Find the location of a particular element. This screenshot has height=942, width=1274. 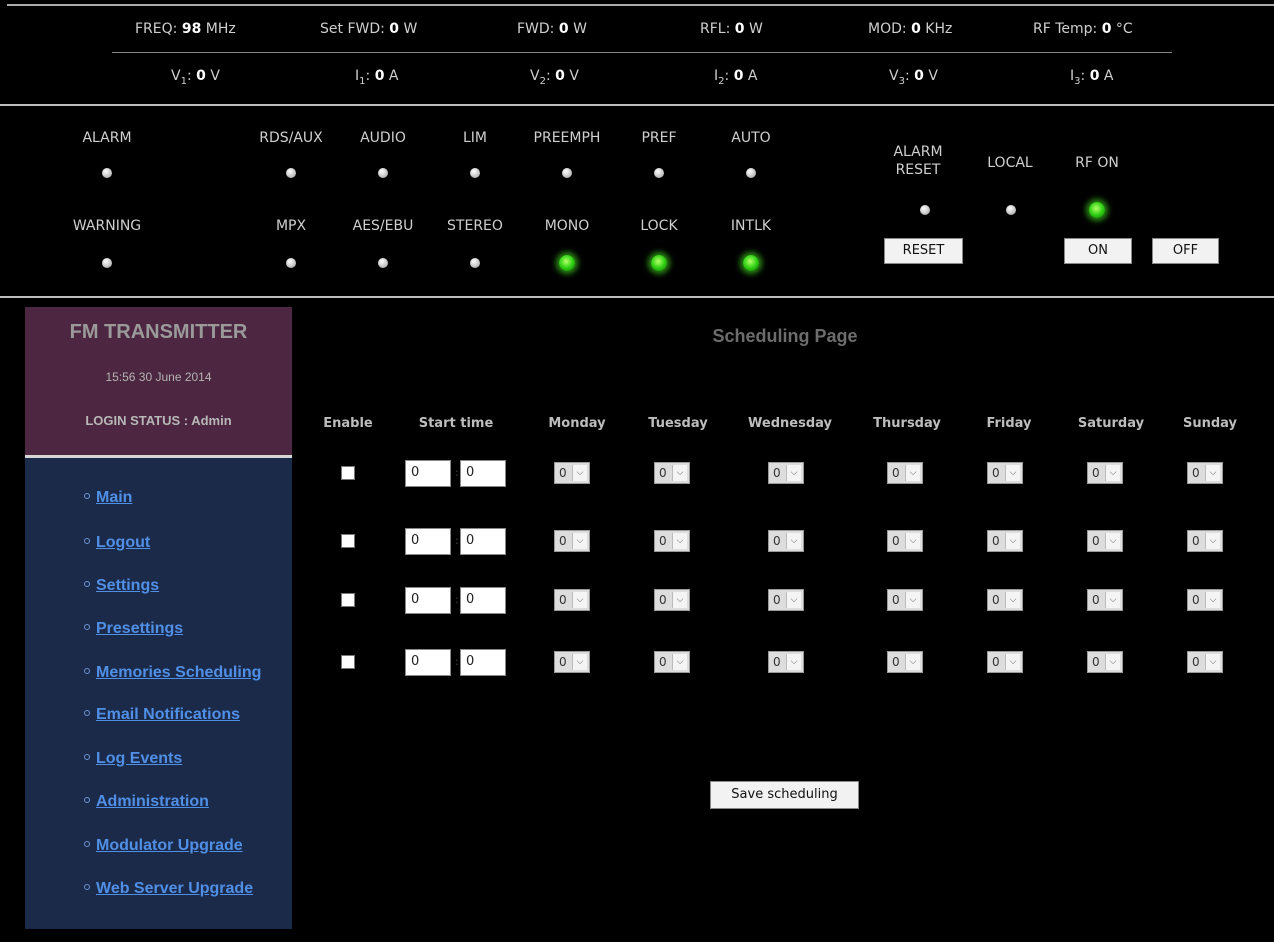

nav-item-administration: Administration is located at coordinates (146, 802).